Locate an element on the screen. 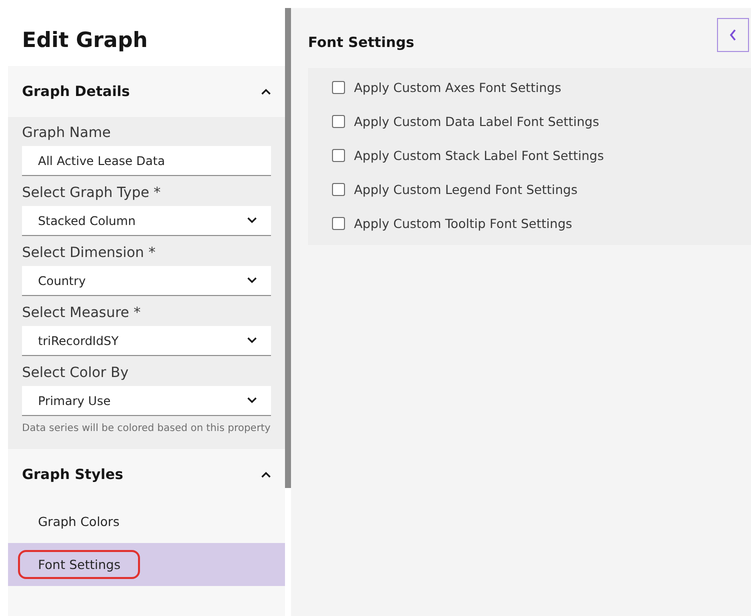  menu-item: Font Settings is located at coordinates (146, 564).